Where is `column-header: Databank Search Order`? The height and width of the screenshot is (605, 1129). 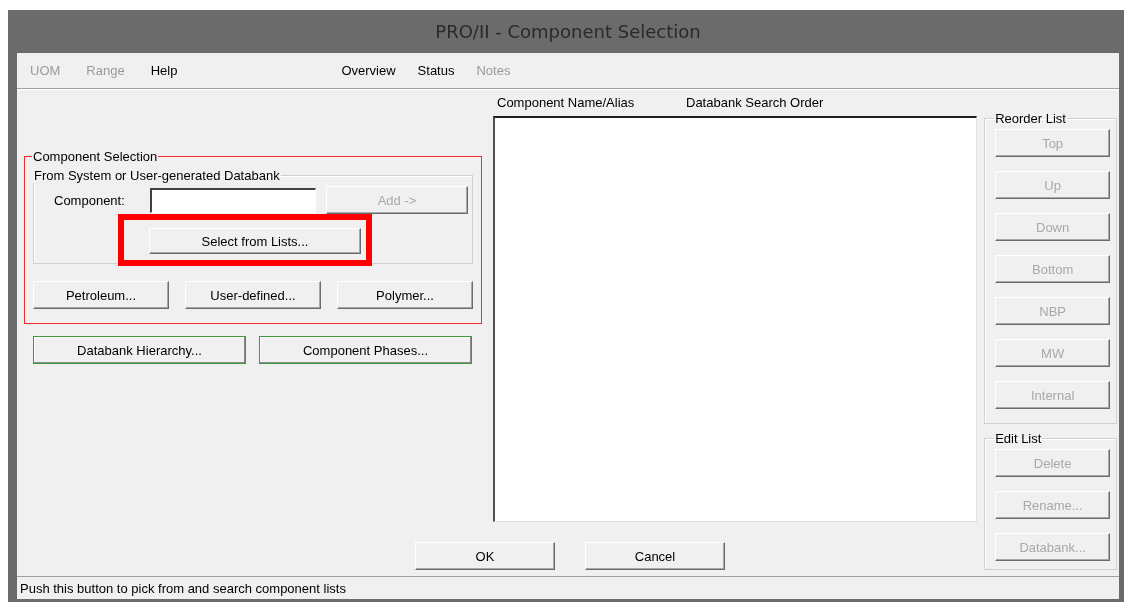
column-header: Databank Search Order is located at coordinates (755, 102).